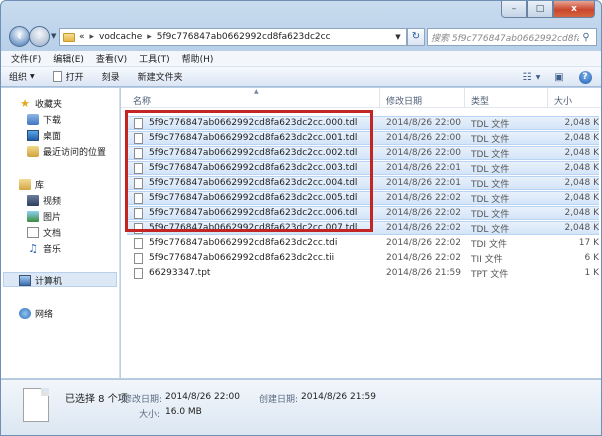  Describe the element at coordinates (279, 400) in the screenshot. I see `created-date-label: 创建日期:` at that location.